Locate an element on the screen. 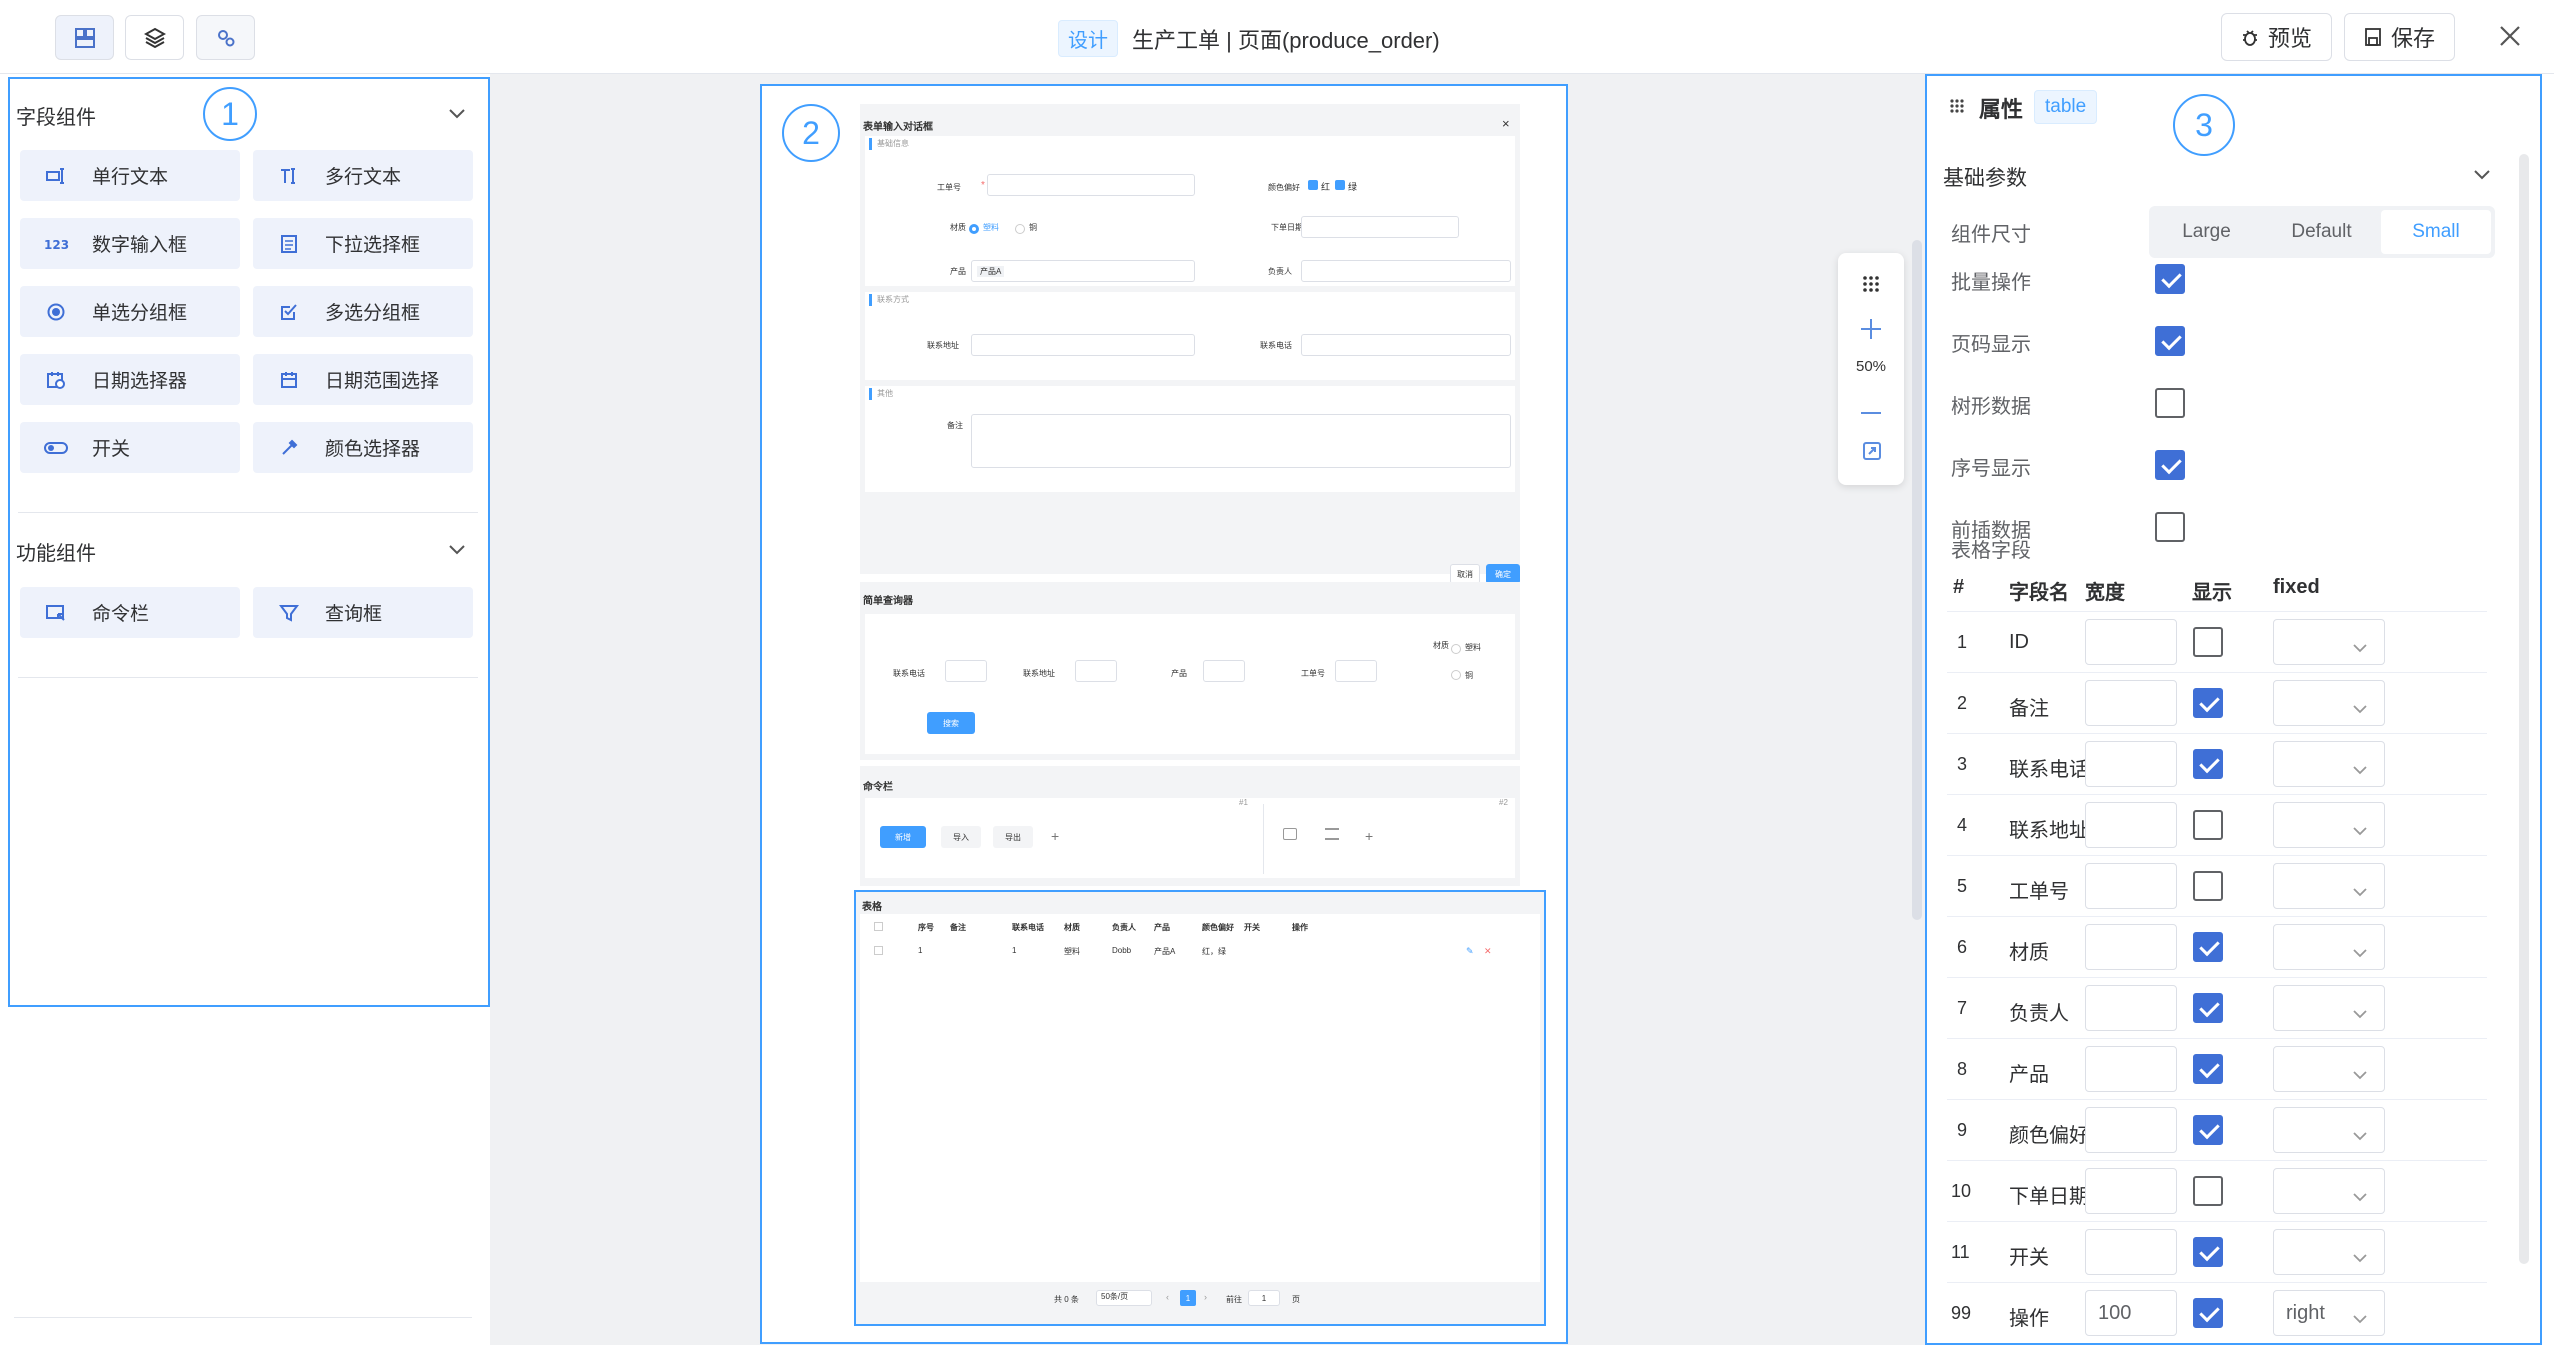  zoom-out-icon is located at coordinates (1871, 412).